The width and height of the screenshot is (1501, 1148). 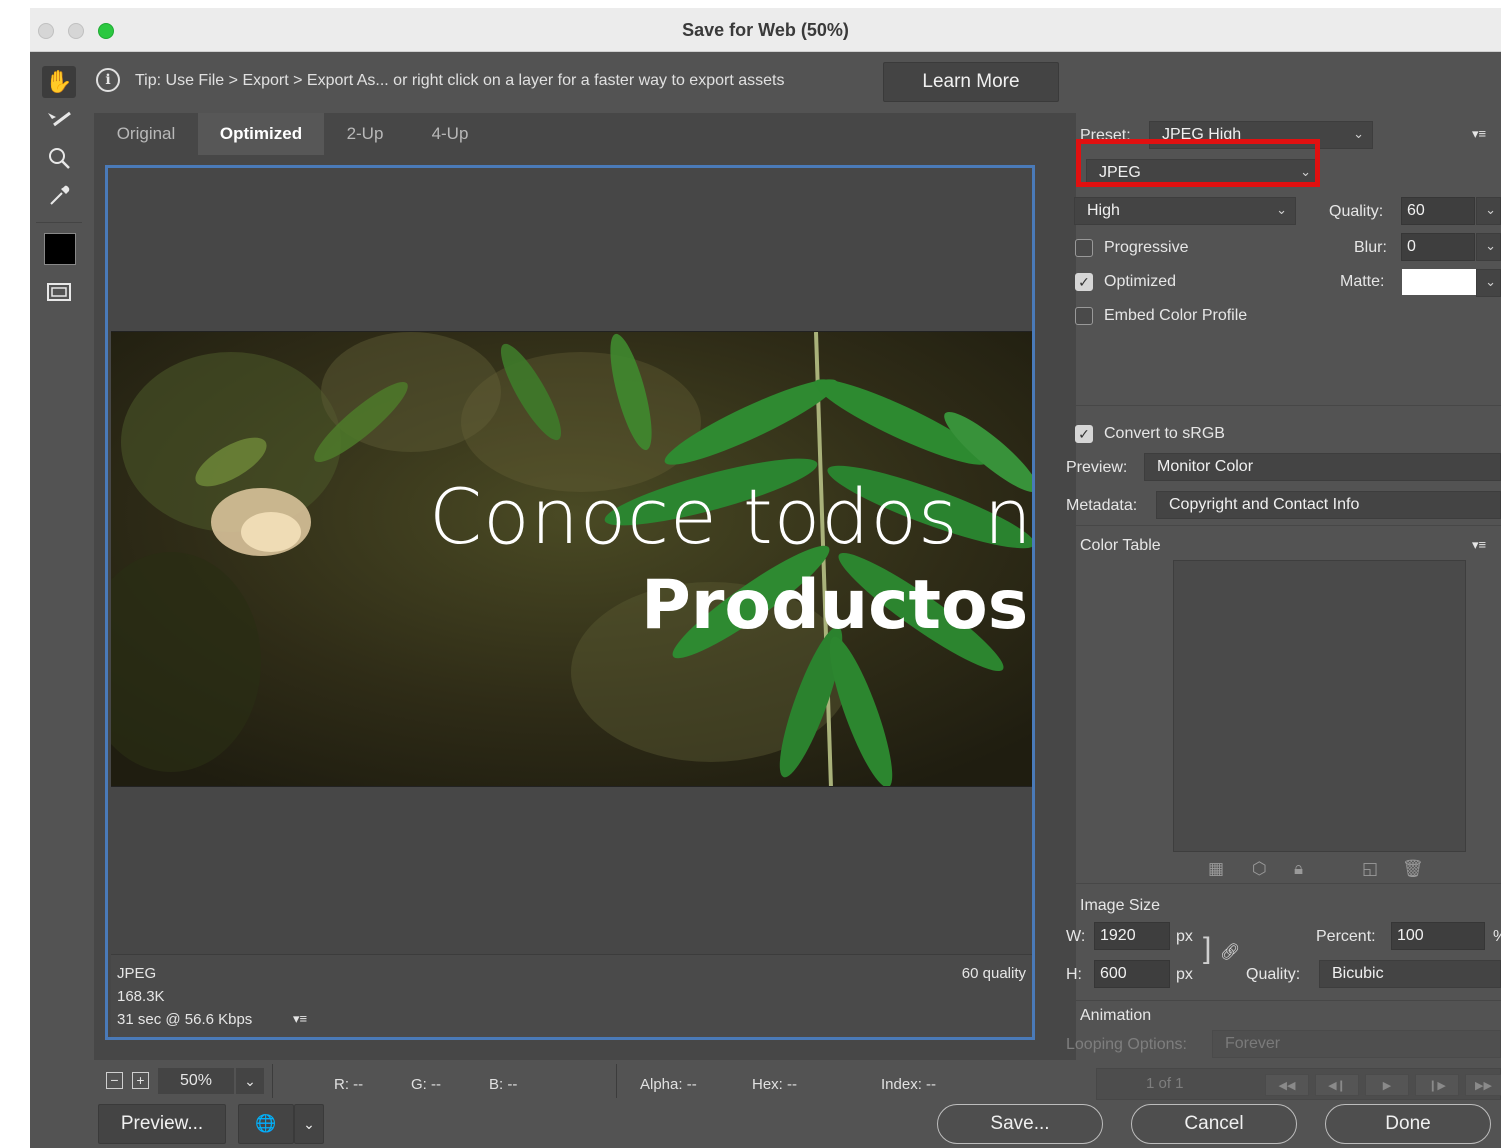 What do you see at coordinates (1362, 281) in the screenshot?
I see `matte-label: Matte:` at bounding box center [1362, 281].